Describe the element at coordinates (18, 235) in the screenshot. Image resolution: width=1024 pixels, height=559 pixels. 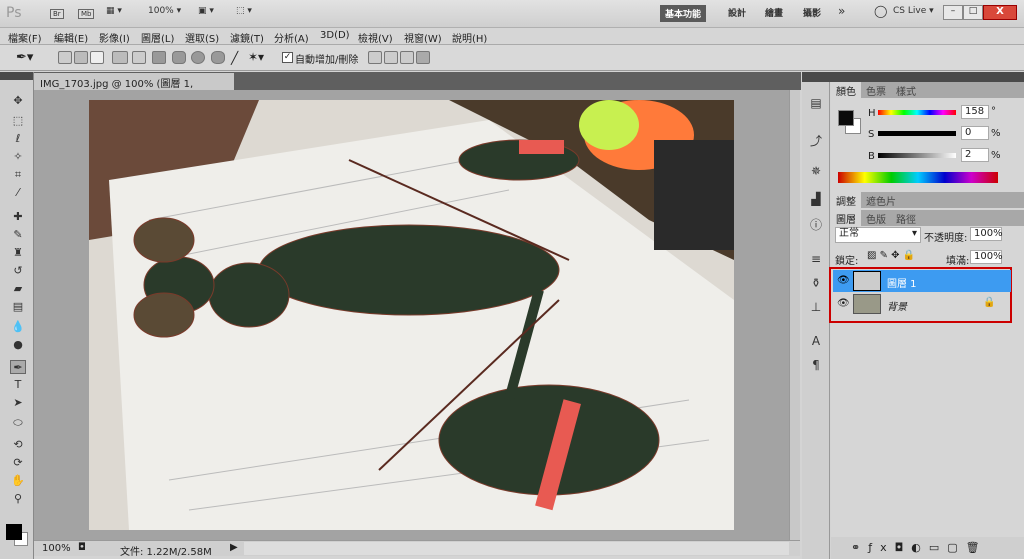
I see `brush-tool-icon: ✎` at that location.